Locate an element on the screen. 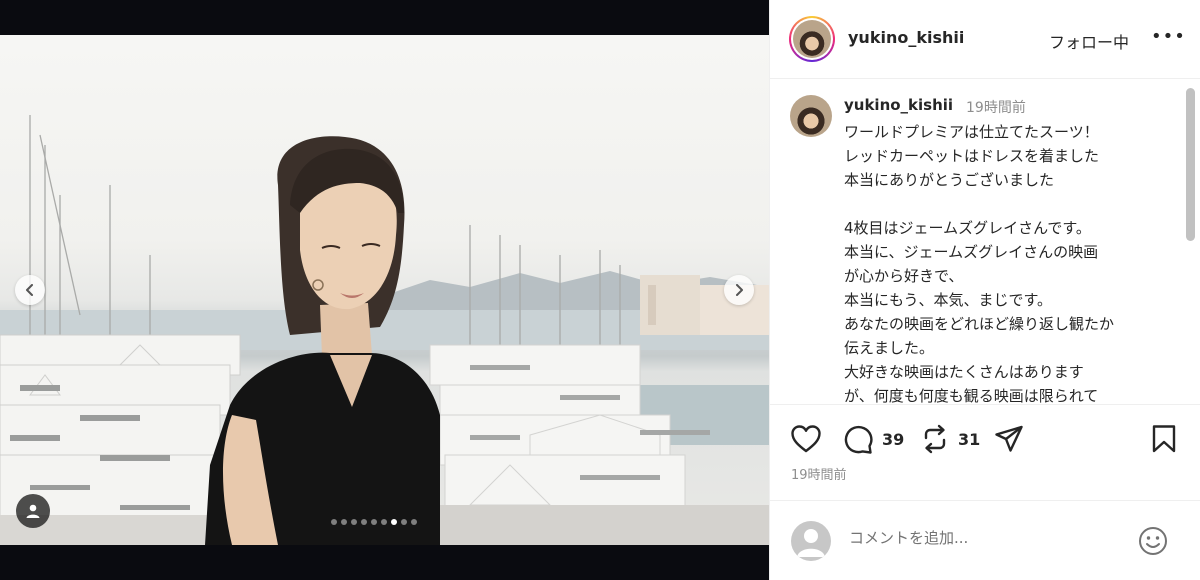  emoji-icon is located at coordinates (1153, 541).